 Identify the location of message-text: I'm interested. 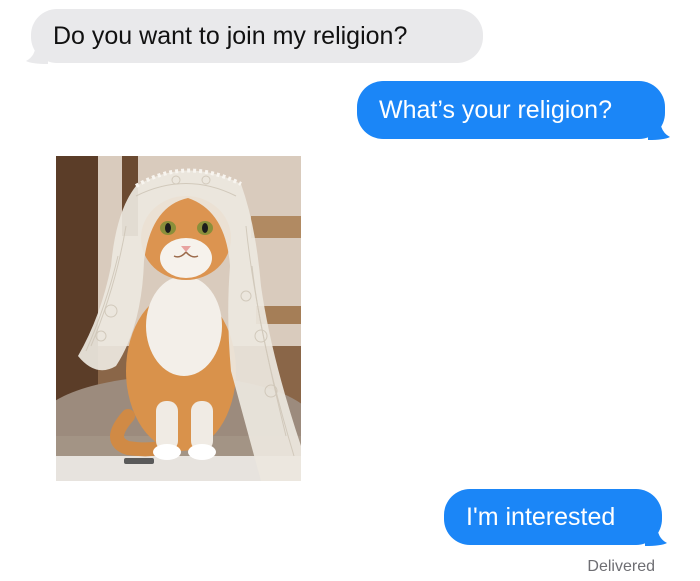
(541, 517).